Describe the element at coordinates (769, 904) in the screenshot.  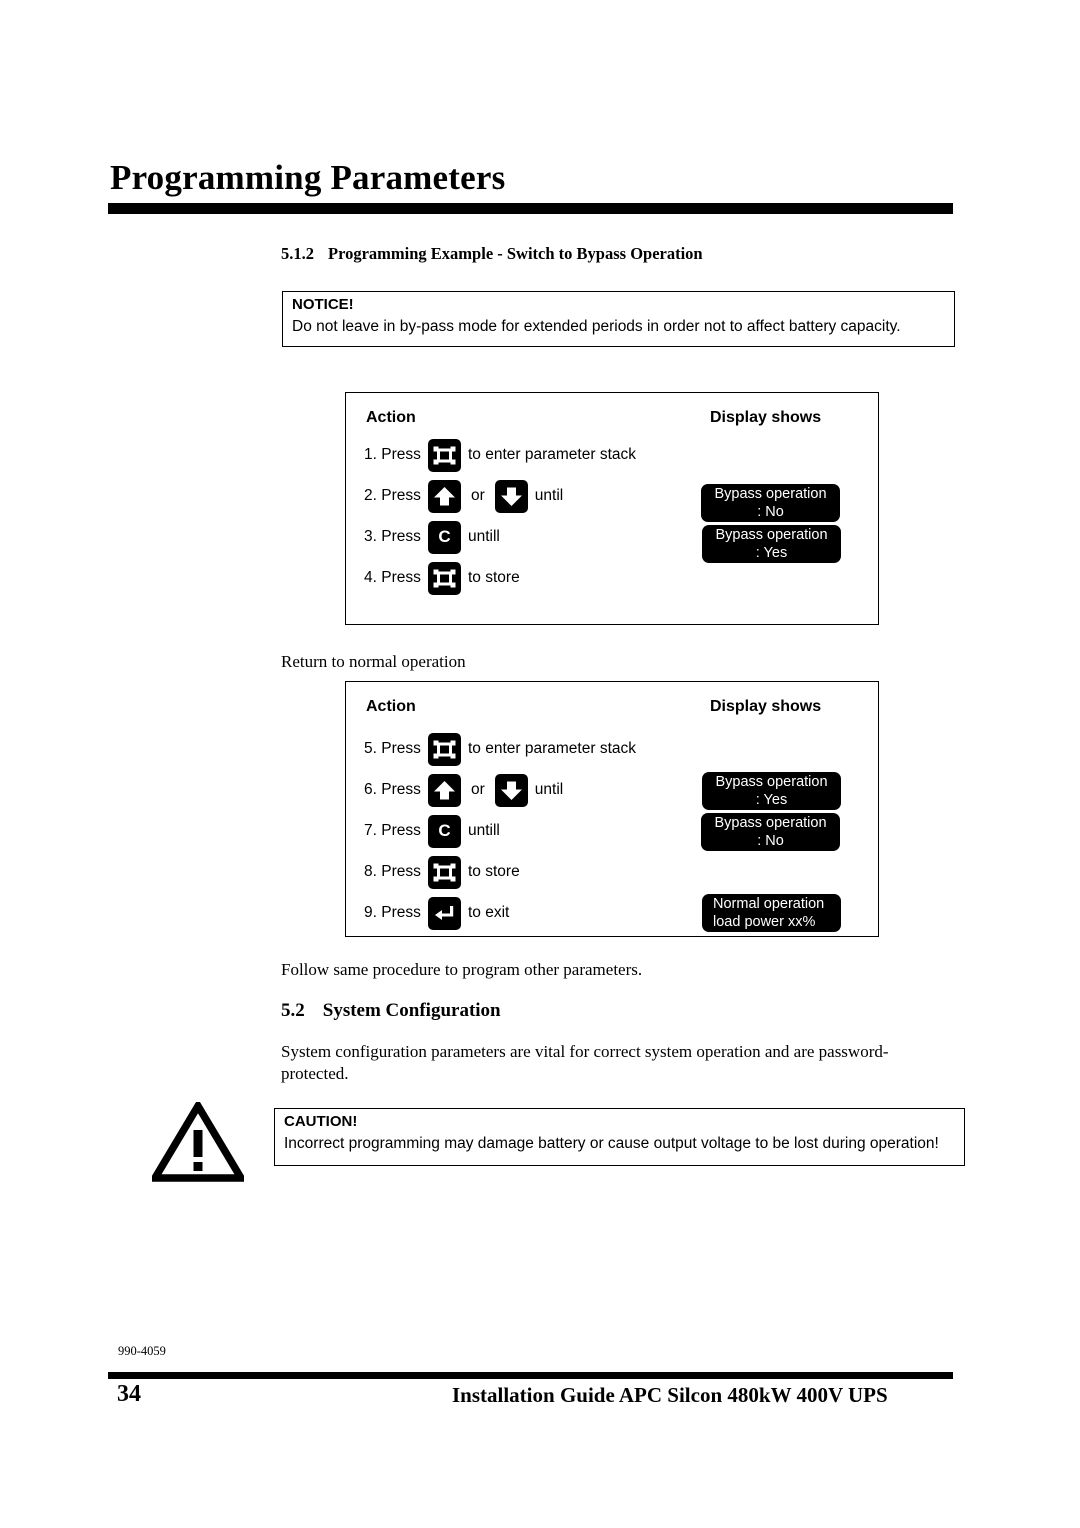
I see `lcd-line-1: Normal operation` at that location.